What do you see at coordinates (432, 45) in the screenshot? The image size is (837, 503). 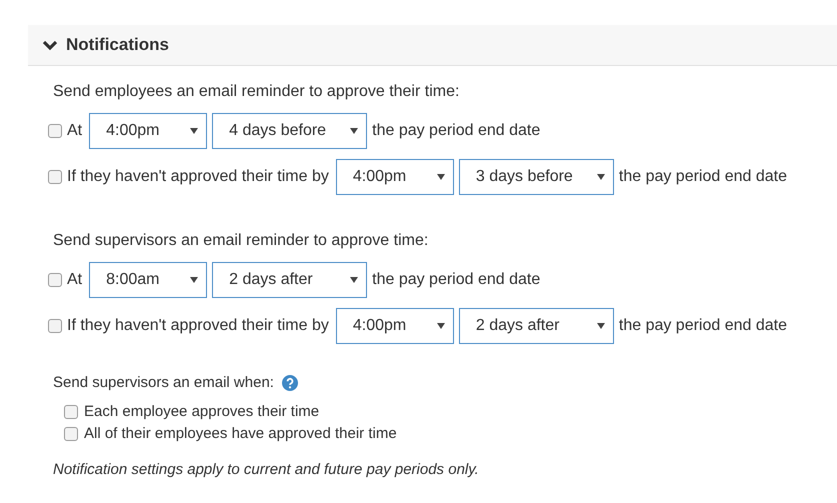 I see `panel-header: Notifications` at bounding box center [432, 45].